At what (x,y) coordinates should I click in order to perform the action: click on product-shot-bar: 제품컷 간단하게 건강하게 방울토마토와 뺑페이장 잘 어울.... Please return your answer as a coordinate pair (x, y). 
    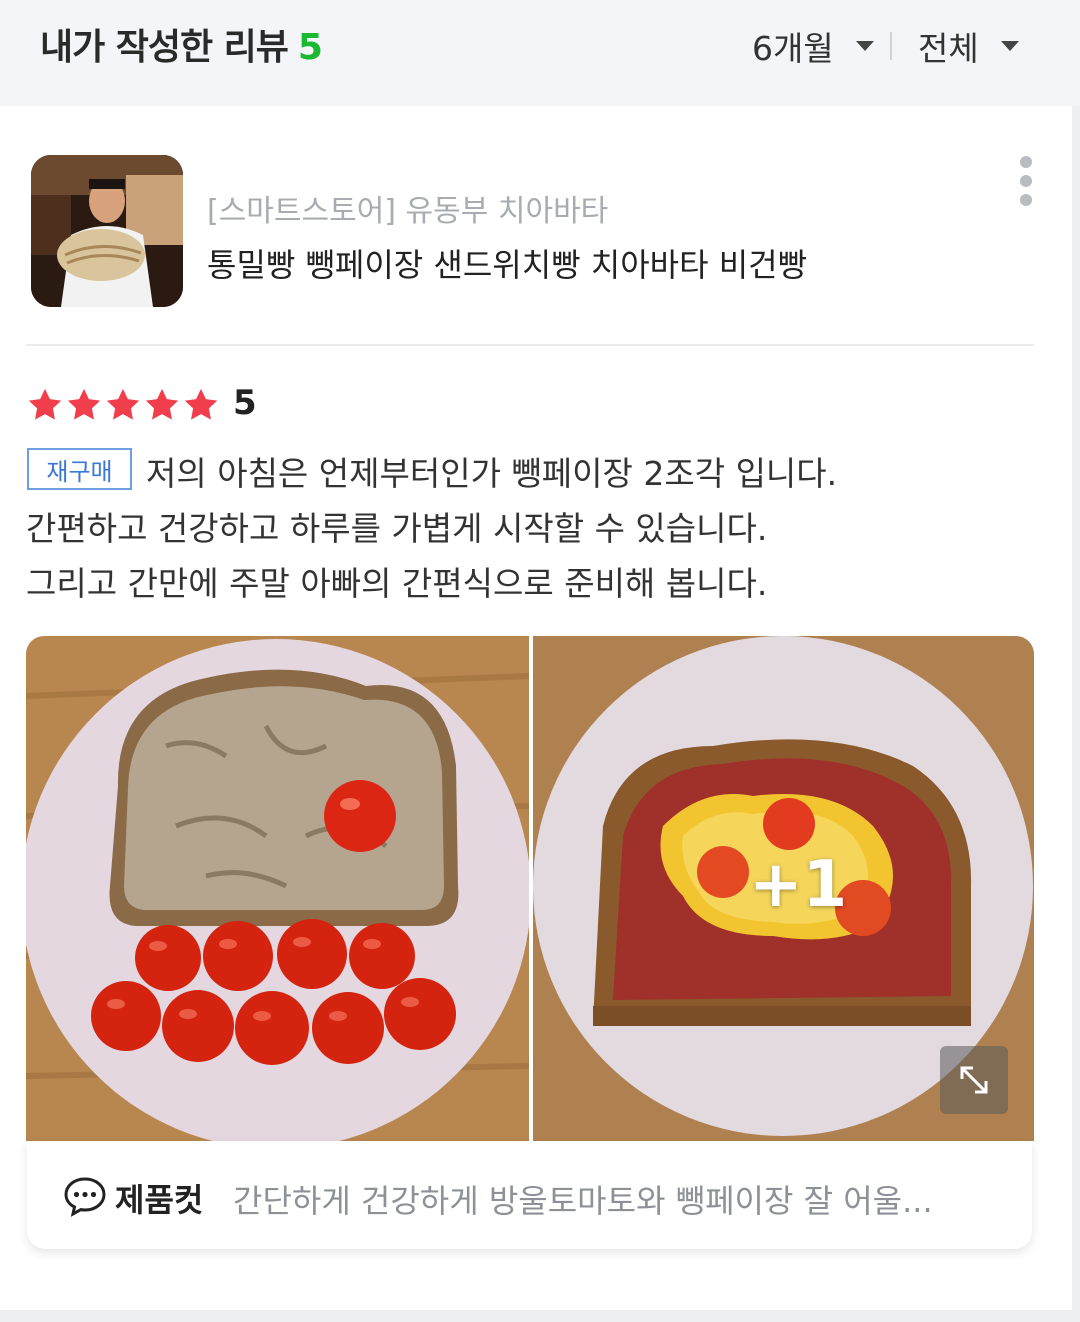
    Looking at the image, I should click on (529, 1195).